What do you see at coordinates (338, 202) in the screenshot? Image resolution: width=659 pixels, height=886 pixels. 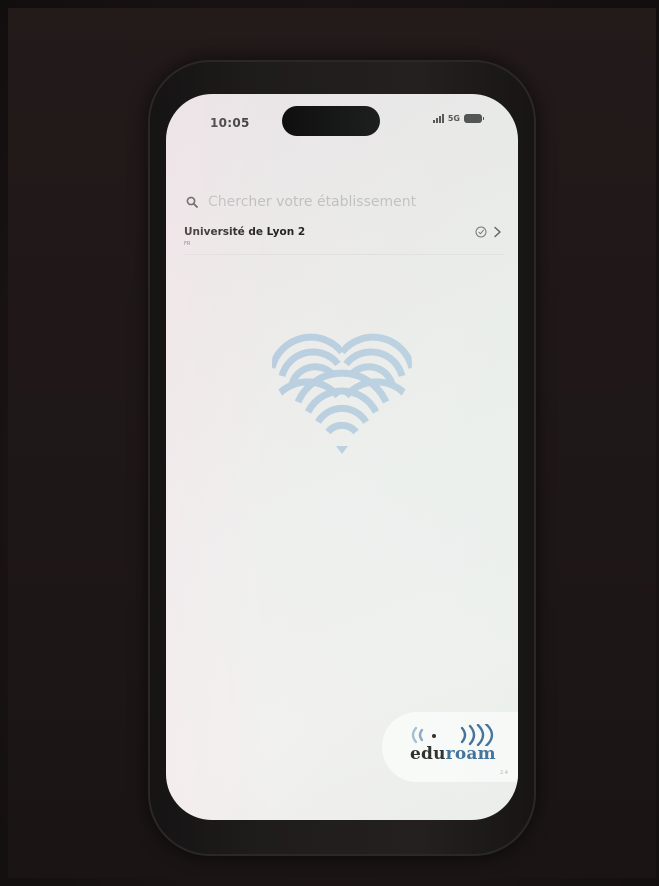 I see `search-input` at bounding box center [338, 202].